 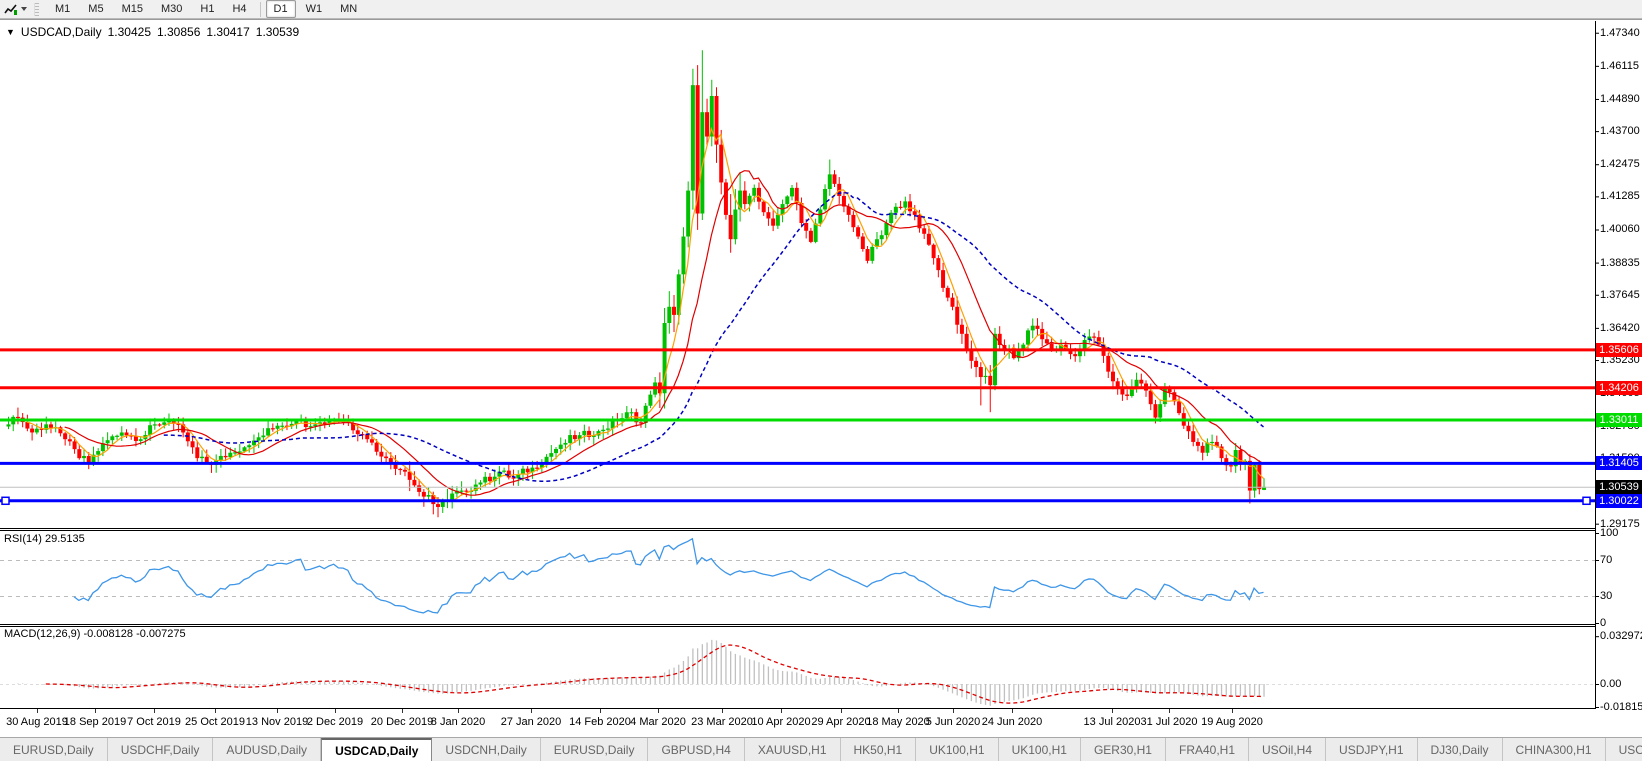 I want to click on tab-china300-h1: CHINA300,H1, so click(x=1554, y=749).